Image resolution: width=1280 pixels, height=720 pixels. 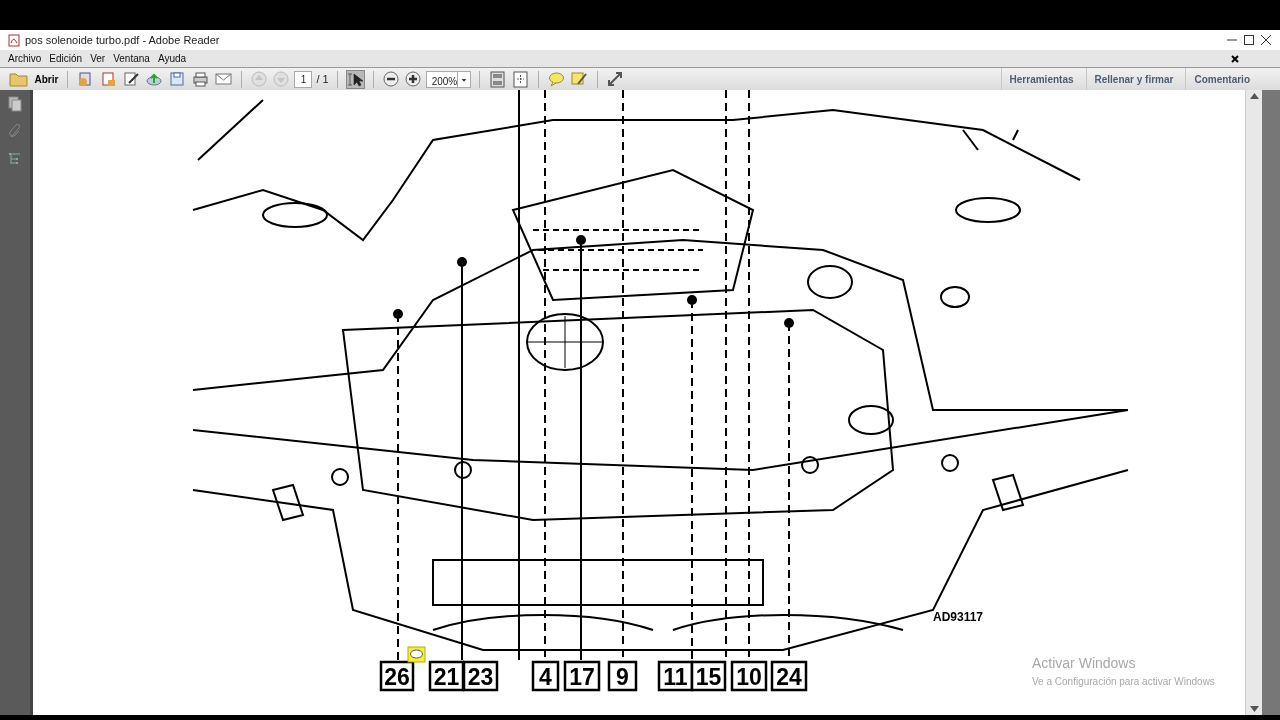 I want to click on fit-width-button, so click(x=520, y=79).